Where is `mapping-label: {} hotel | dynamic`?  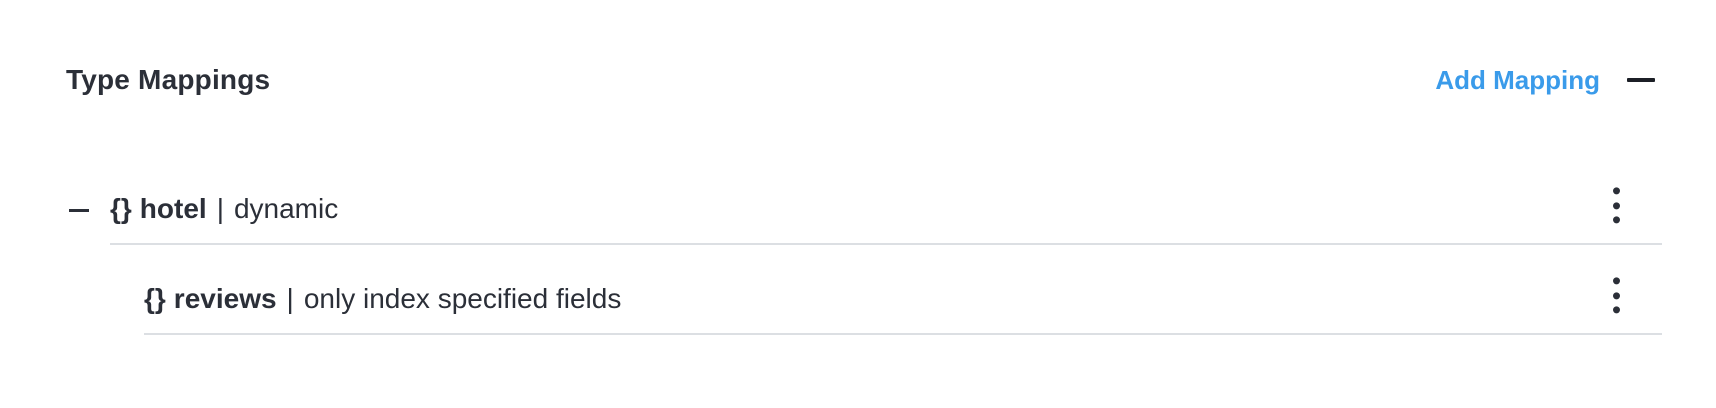 mapping-label: {} hotel | dynamic is located at coordinates (224, 209).